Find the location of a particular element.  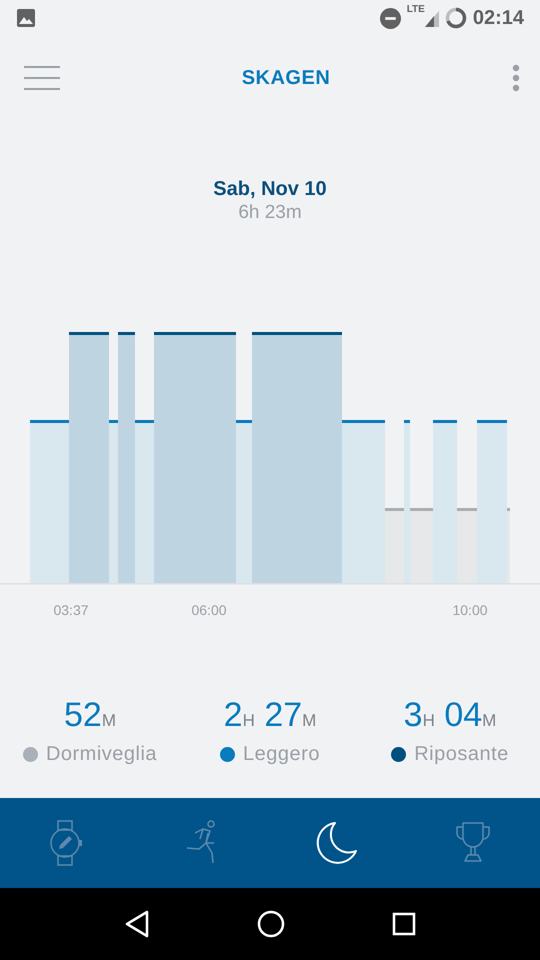

loading-circle-icon is located at coordinates (455, 18).